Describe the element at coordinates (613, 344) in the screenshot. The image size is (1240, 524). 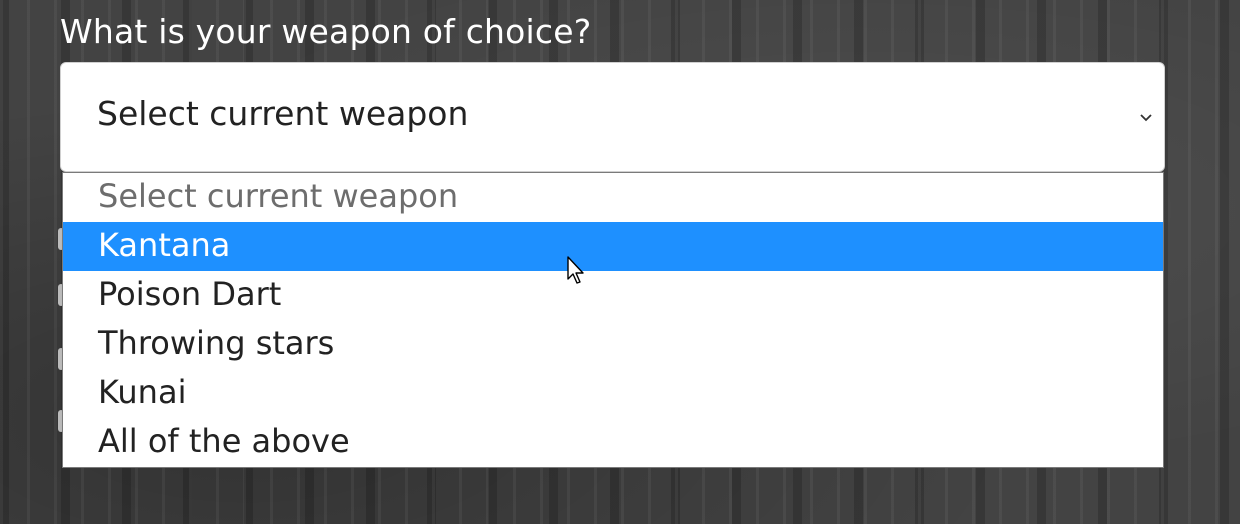
I see `dropdown-option-throwing-stars: Throwing stars` at that location.